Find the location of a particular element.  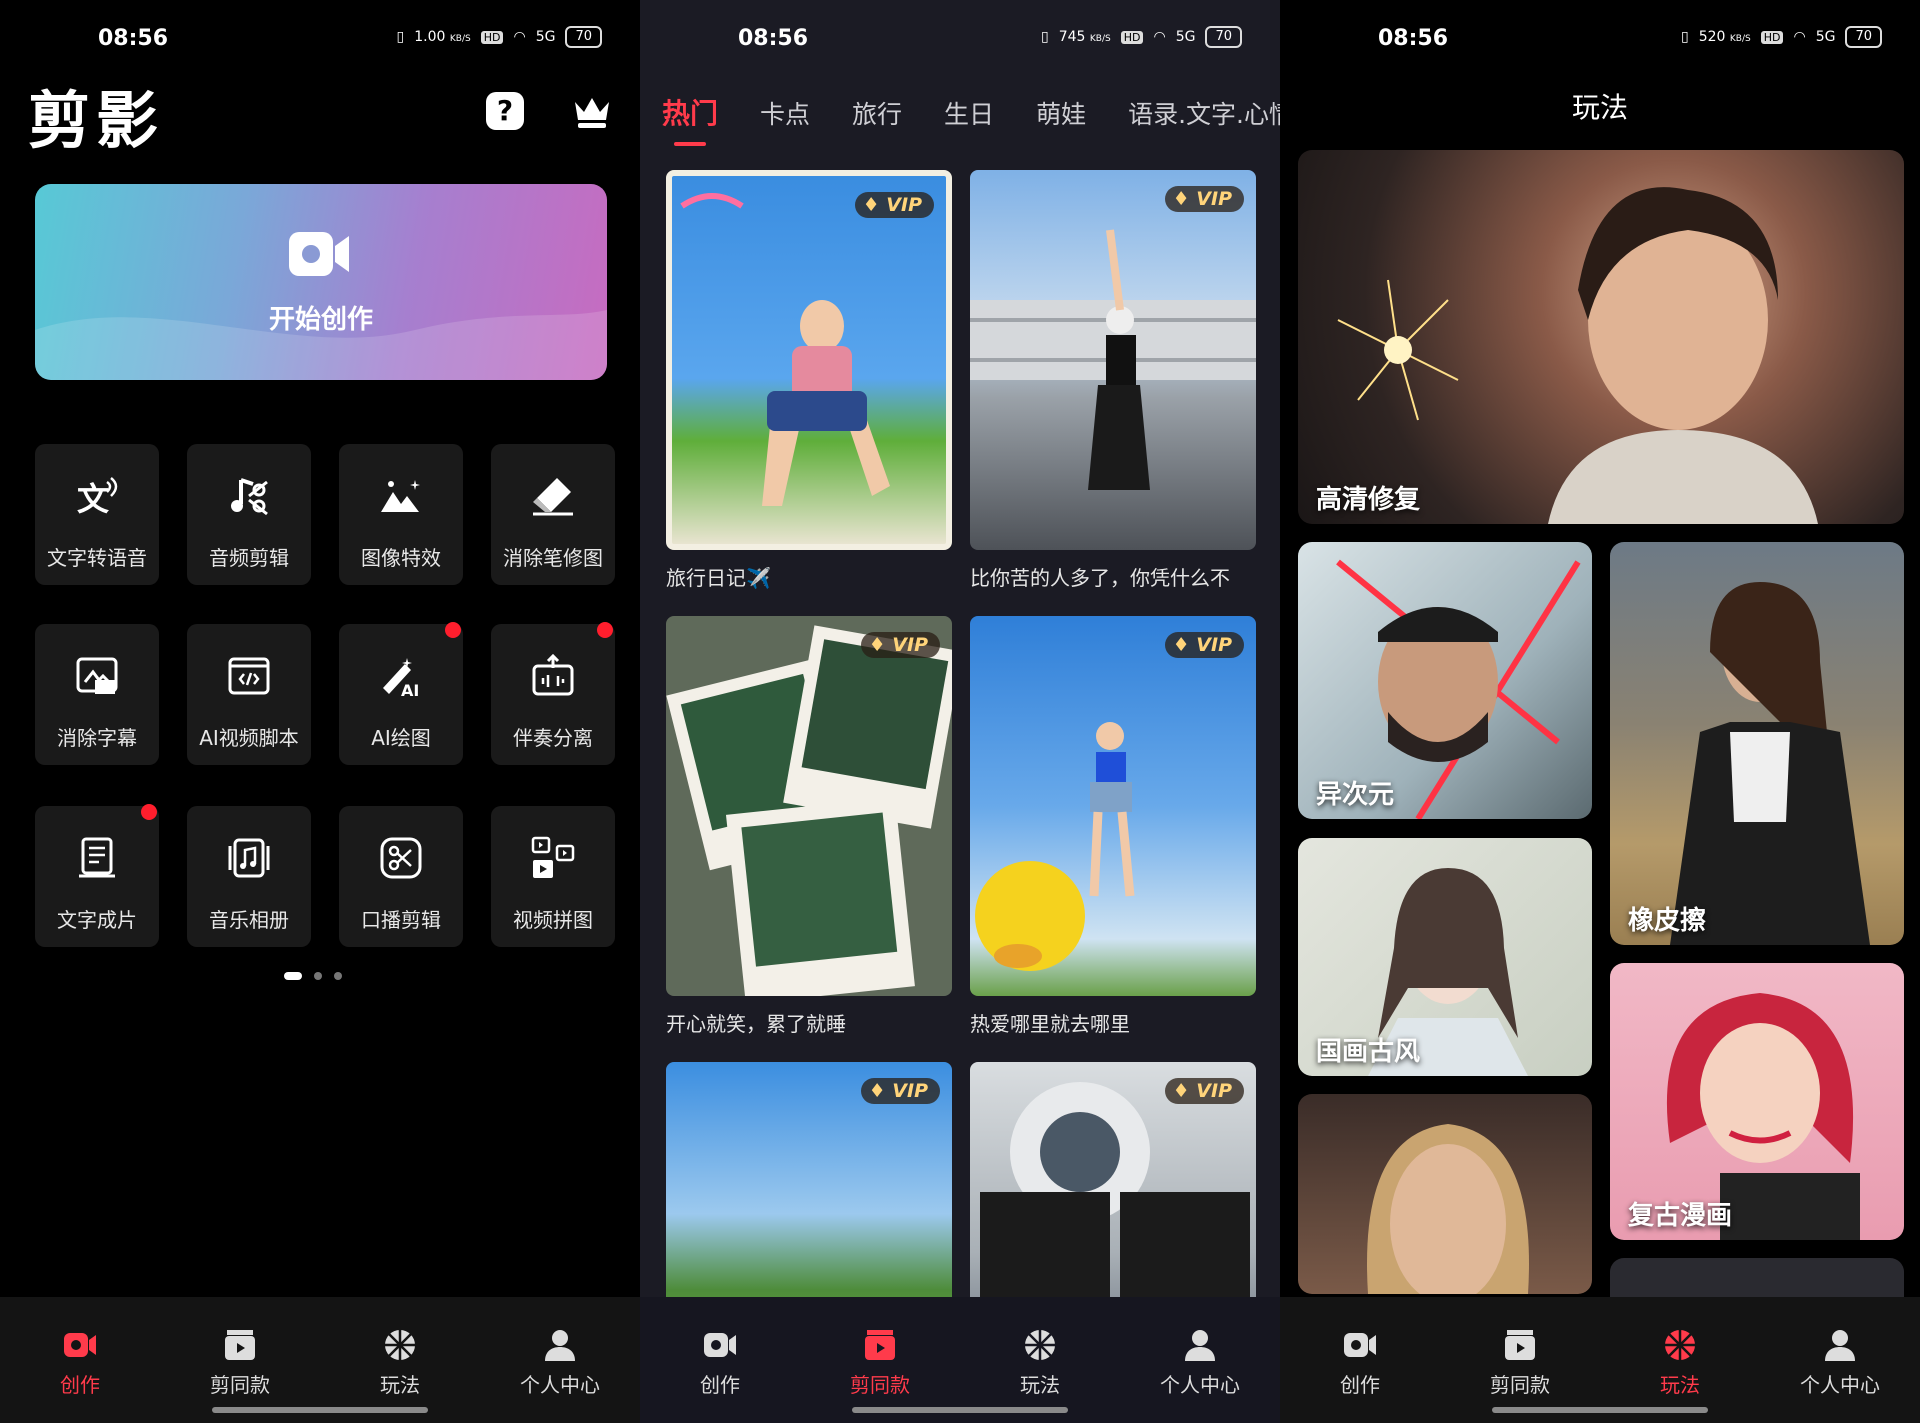

blonde-portrait-illustration is located at coordinates (1448, 1209).